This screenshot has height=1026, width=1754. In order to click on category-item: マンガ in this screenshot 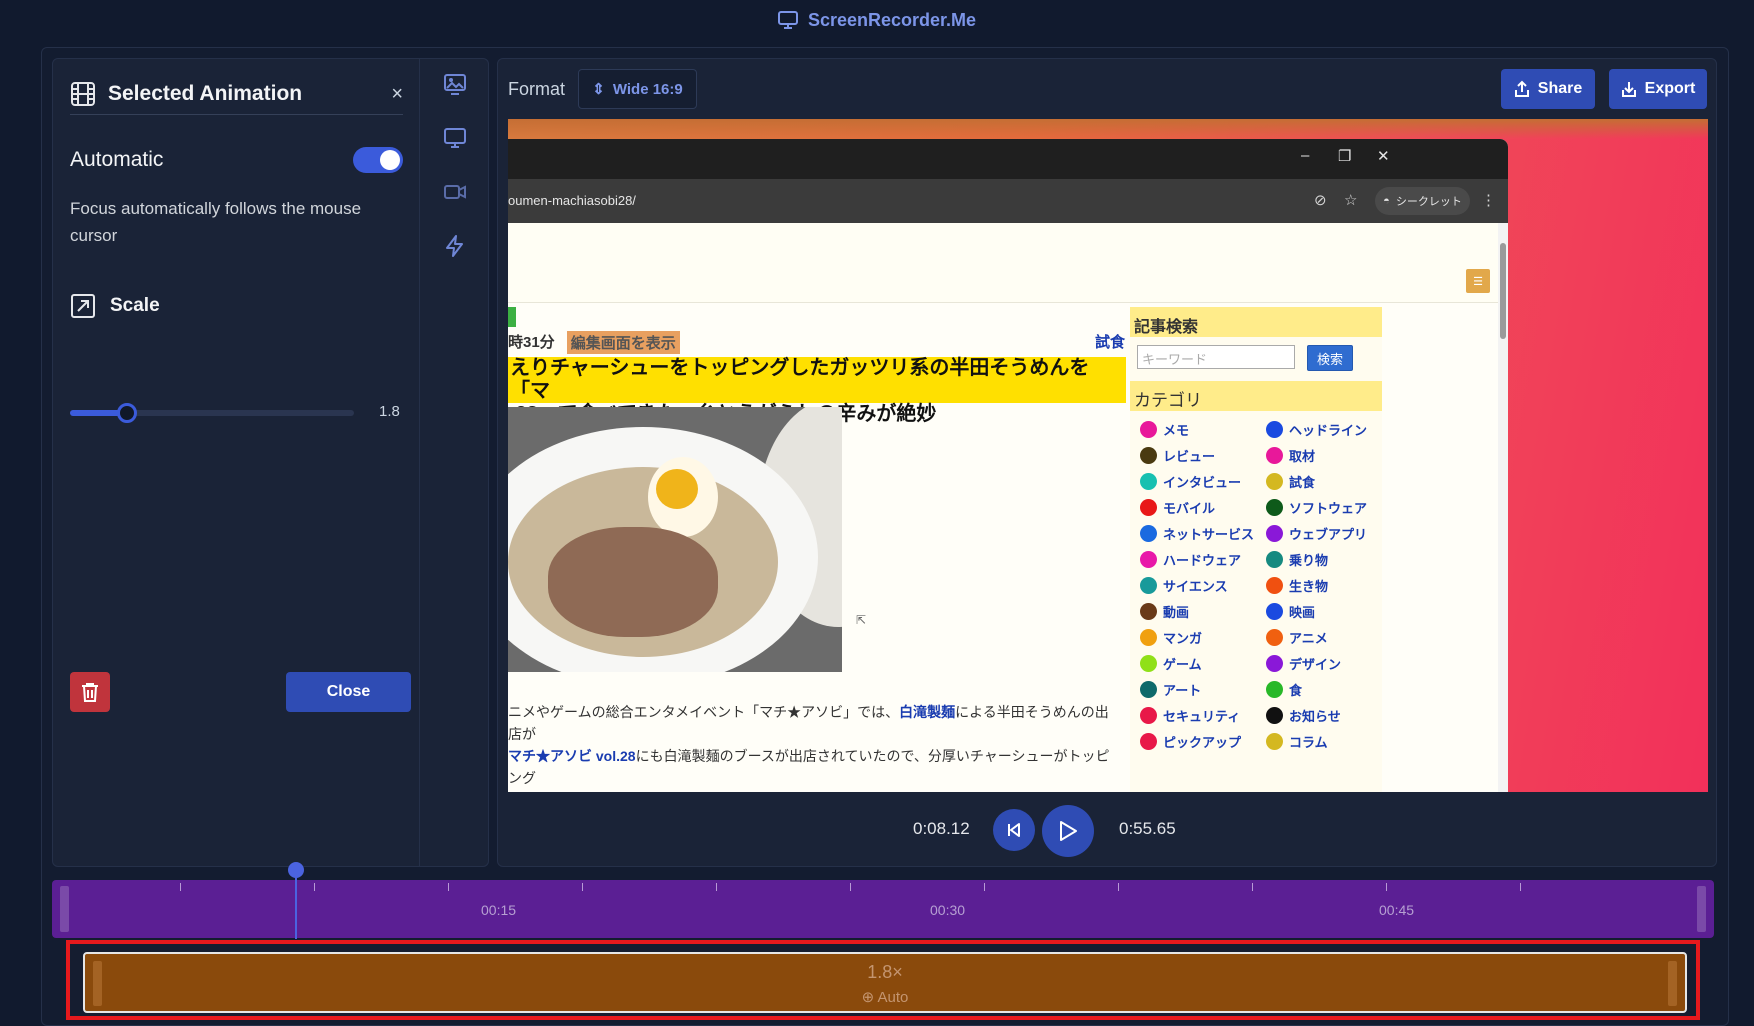, I will do `click(1203, 637)`.